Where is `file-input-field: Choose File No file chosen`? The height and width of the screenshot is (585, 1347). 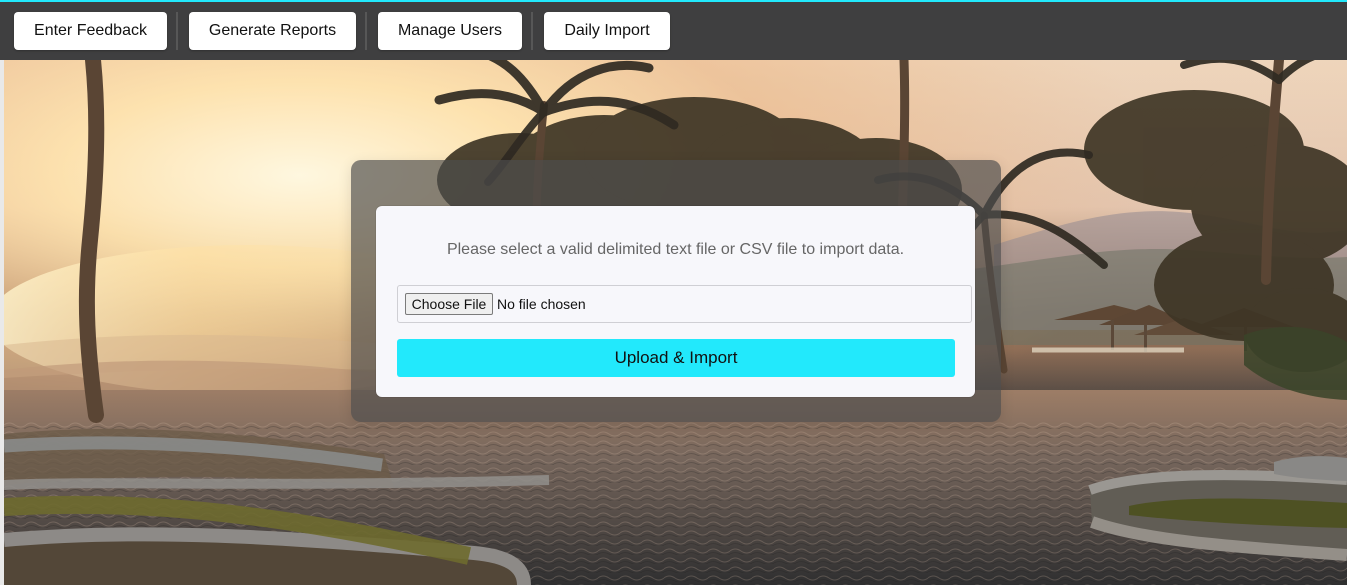
file-input-field: Choose File No file chosen is located at coordinates (684, 304).